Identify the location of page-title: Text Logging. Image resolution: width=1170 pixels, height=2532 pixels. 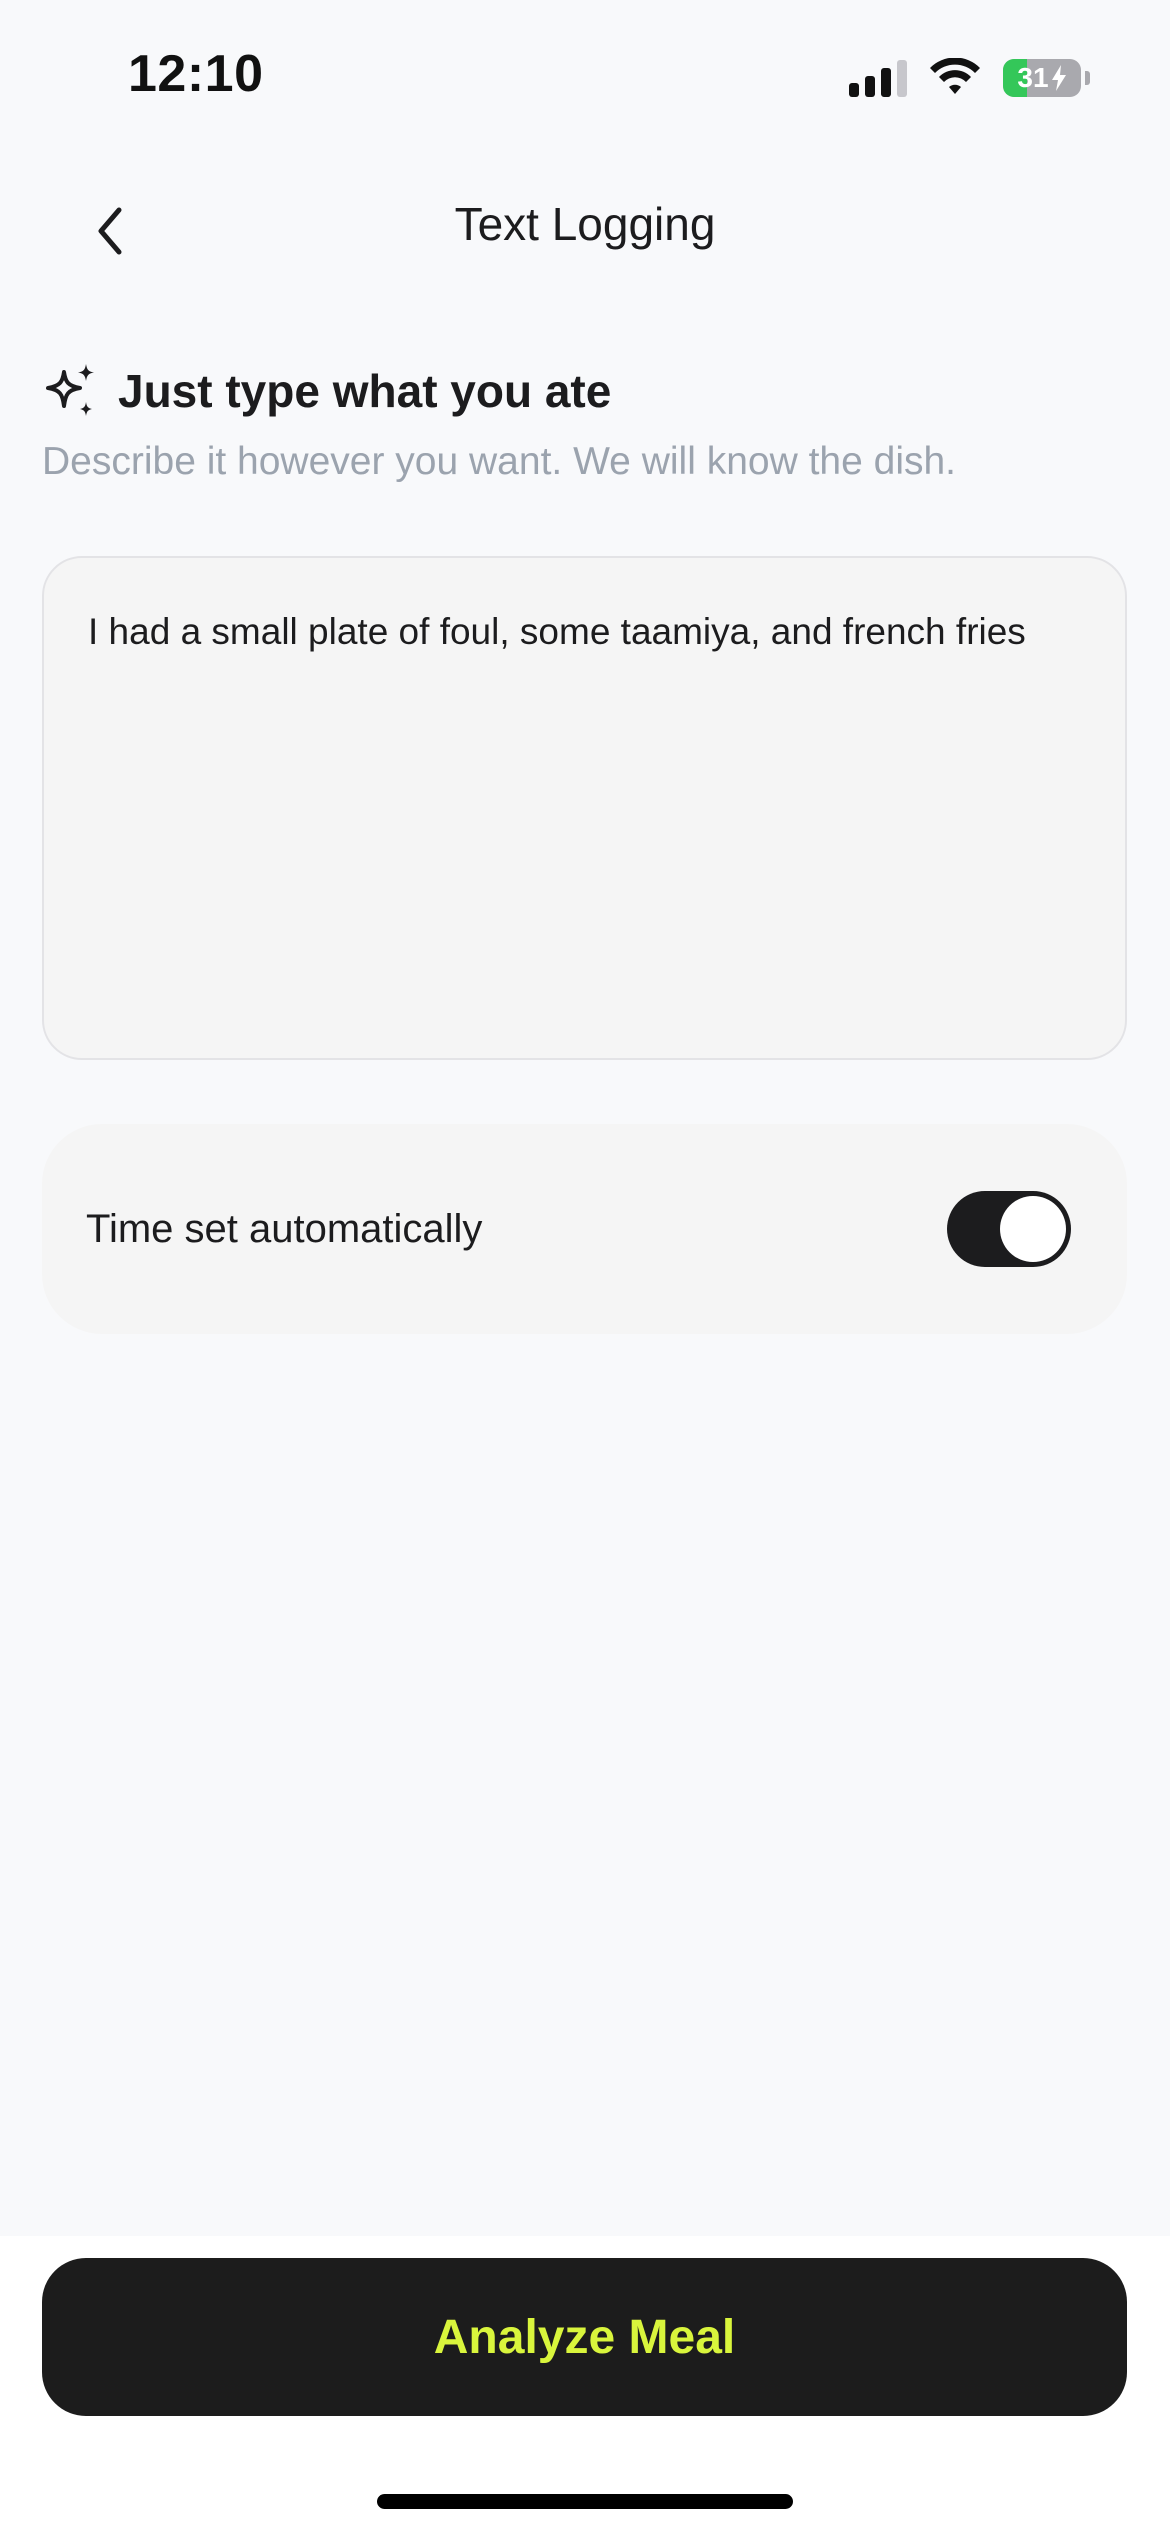
(585, 224).